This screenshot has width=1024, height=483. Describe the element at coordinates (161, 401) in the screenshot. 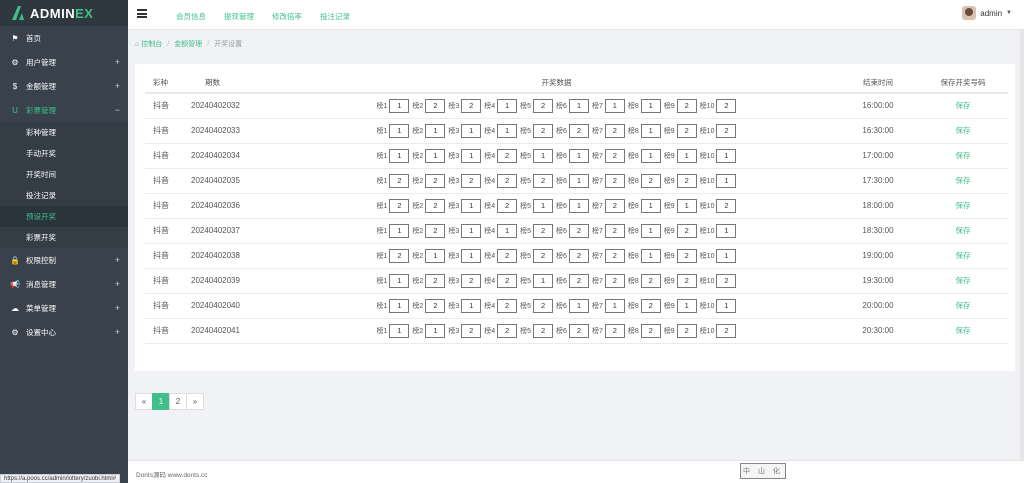

I see `page-button: 1` at that location.